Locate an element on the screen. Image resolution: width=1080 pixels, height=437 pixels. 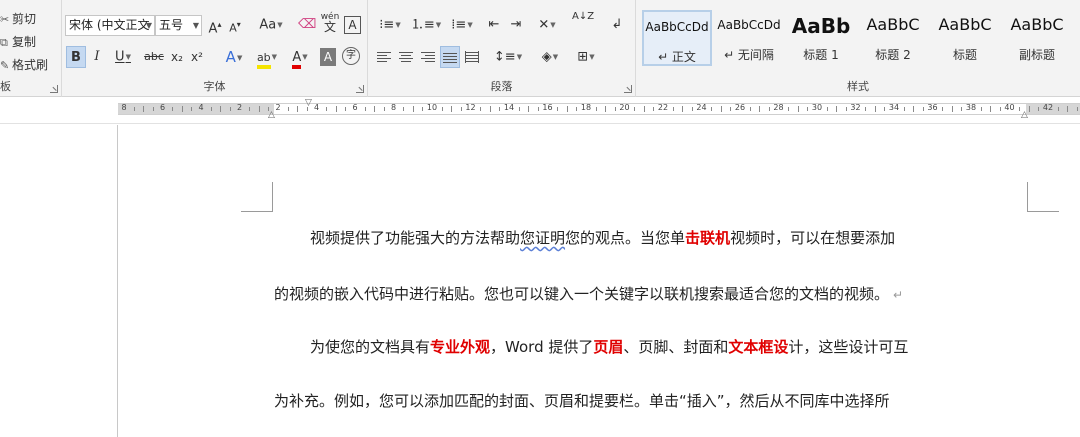
change-case-button: Aa▼ is located at coordinates (271, 25).